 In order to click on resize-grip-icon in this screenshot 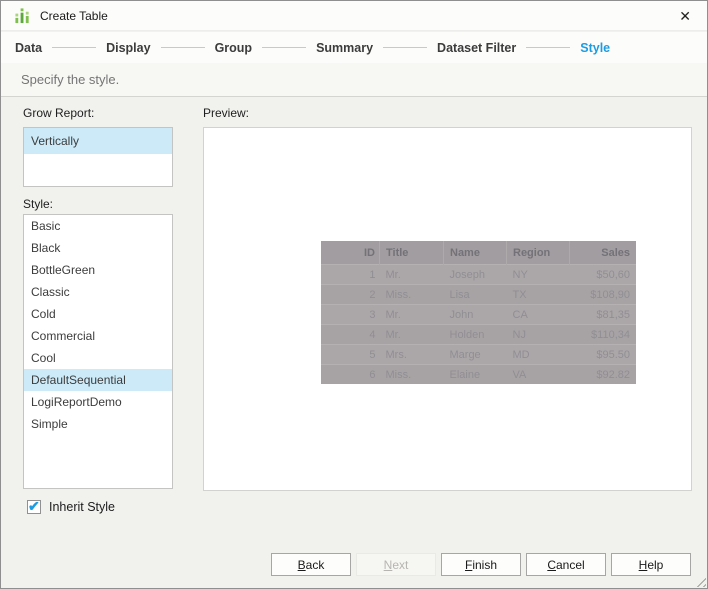, I will do `click(699, 580)`.